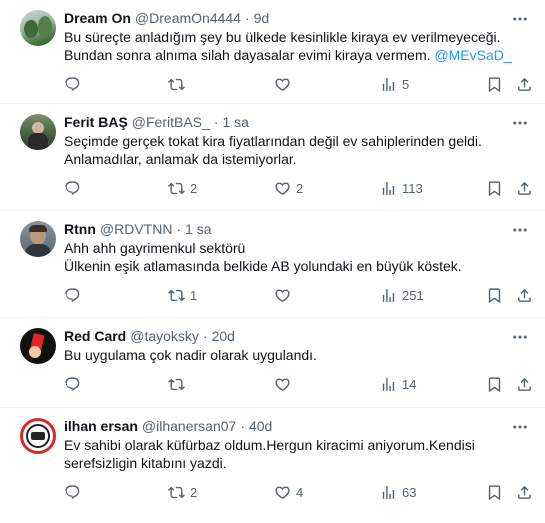 This screenshot has height=523, width=545. What do you see at coordinates (136, 229) in the screenshot?
I see `user-handle: @RDVTNN` at bounding box center [136, 229].